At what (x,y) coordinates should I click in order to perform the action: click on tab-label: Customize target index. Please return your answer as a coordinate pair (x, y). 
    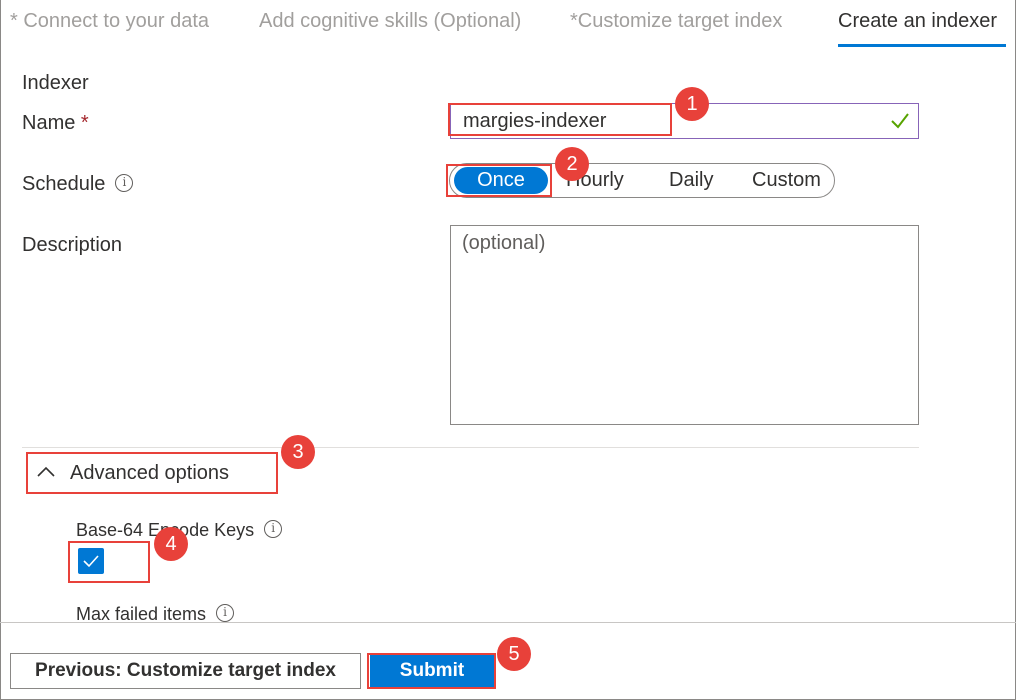
    Looking at the image, I should click on (680, 21).